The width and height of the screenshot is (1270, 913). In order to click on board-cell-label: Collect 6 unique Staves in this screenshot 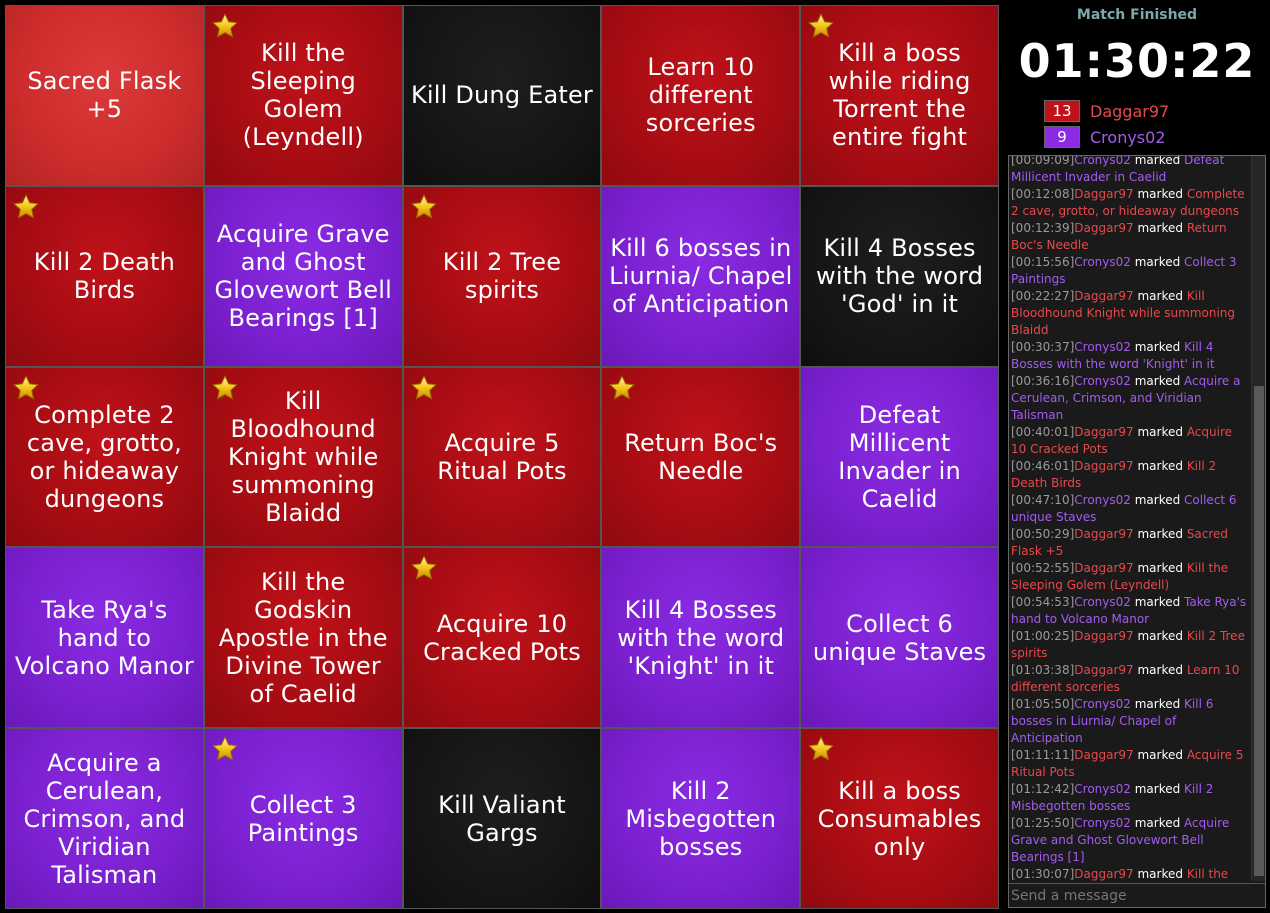, I will do `click(899, 637)`.